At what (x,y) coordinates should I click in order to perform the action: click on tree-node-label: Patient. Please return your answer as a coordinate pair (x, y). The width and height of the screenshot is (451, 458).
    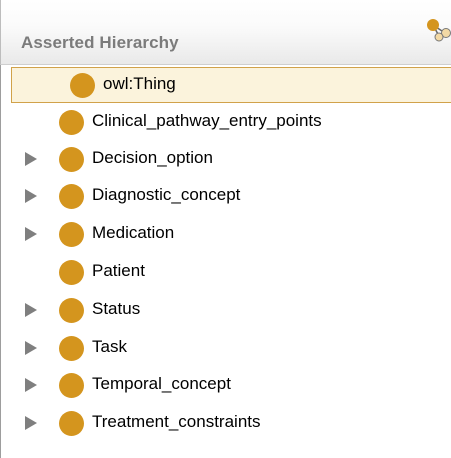
    Looking at the image, I should click on (118, 270).